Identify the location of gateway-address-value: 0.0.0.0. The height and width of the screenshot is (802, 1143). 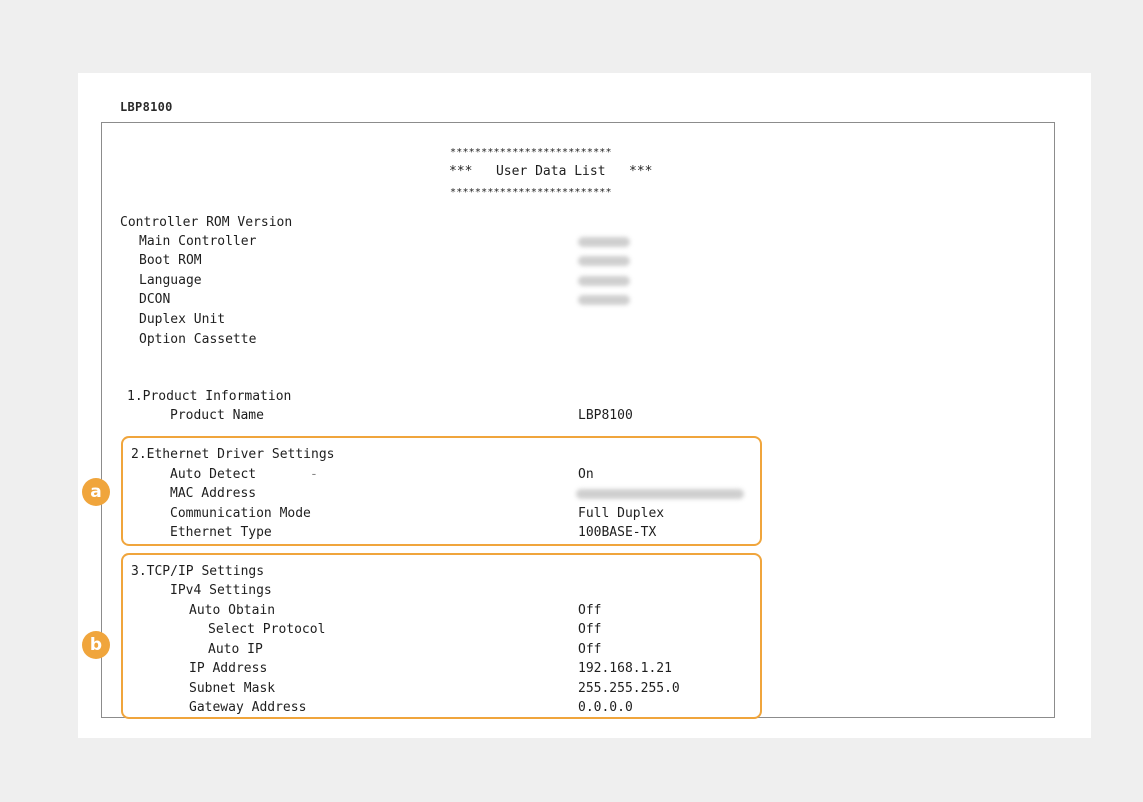
(605, 707).